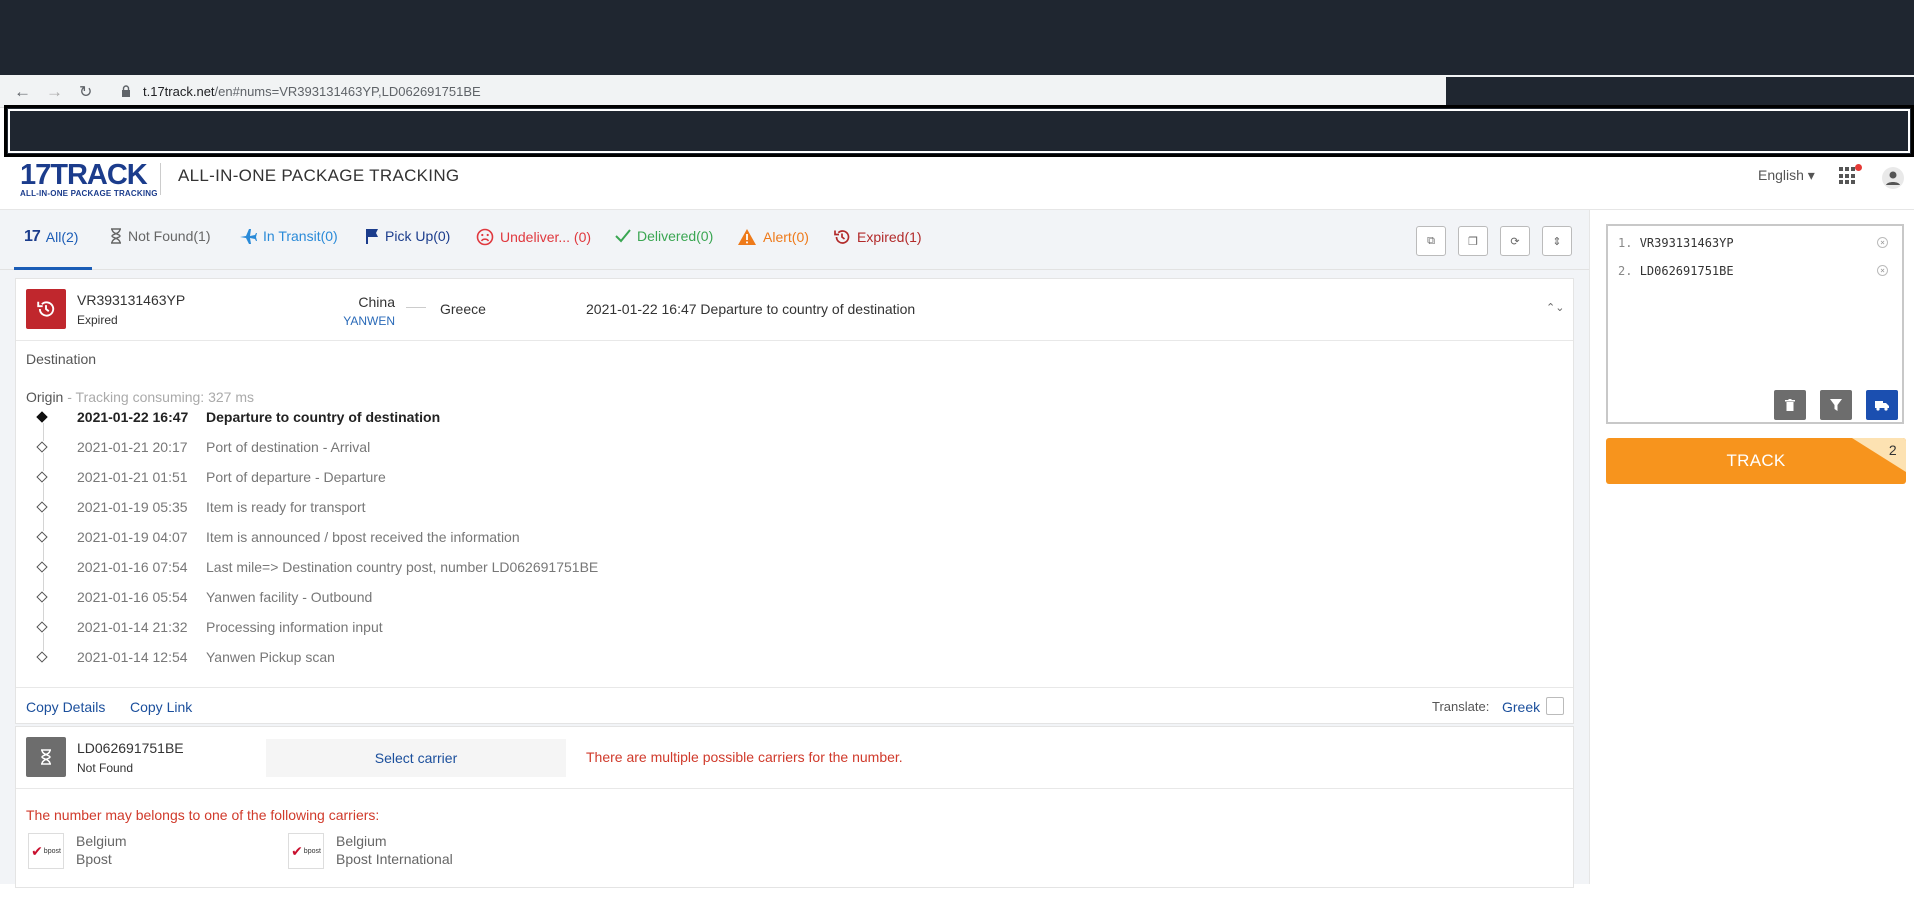 The width and height of the screenshot is (1914, 924). What do you see at coordinates (1753, 243) in the screenshot?
I see `input-line: 1. VR393131463YP ×` at bounding box center [1753, 243].